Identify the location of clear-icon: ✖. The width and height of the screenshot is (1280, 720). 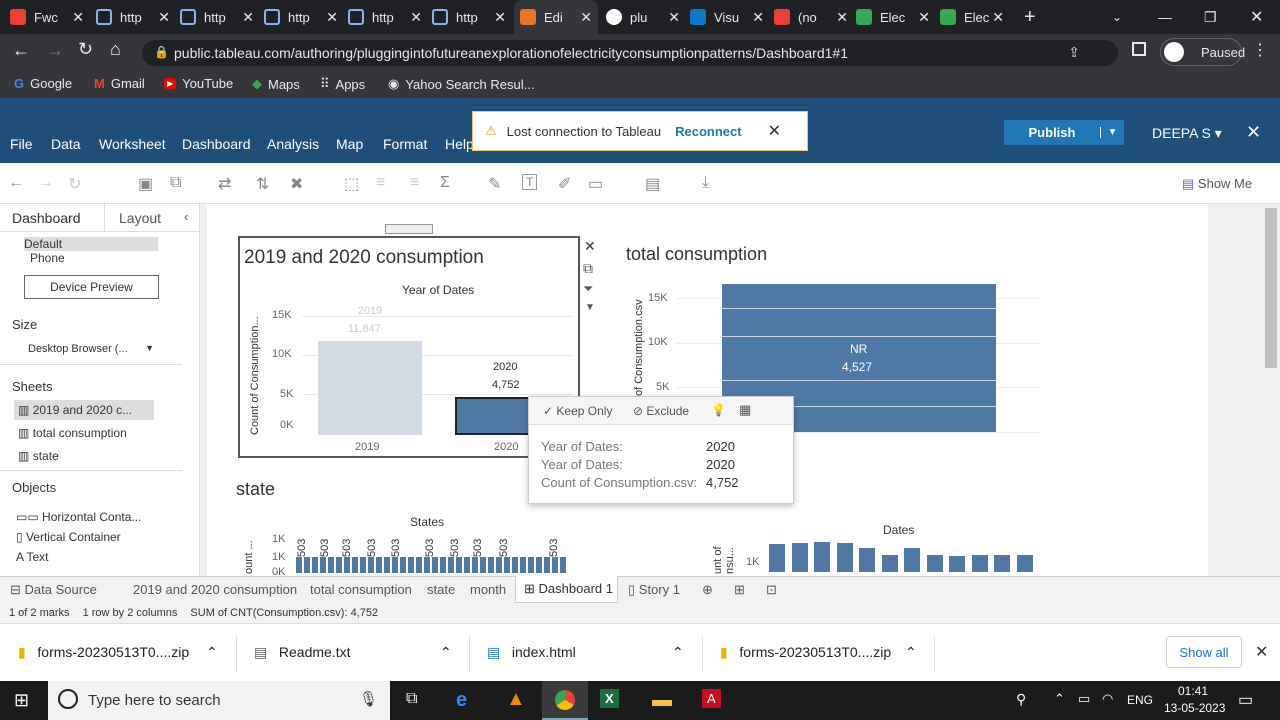
(296, 184).